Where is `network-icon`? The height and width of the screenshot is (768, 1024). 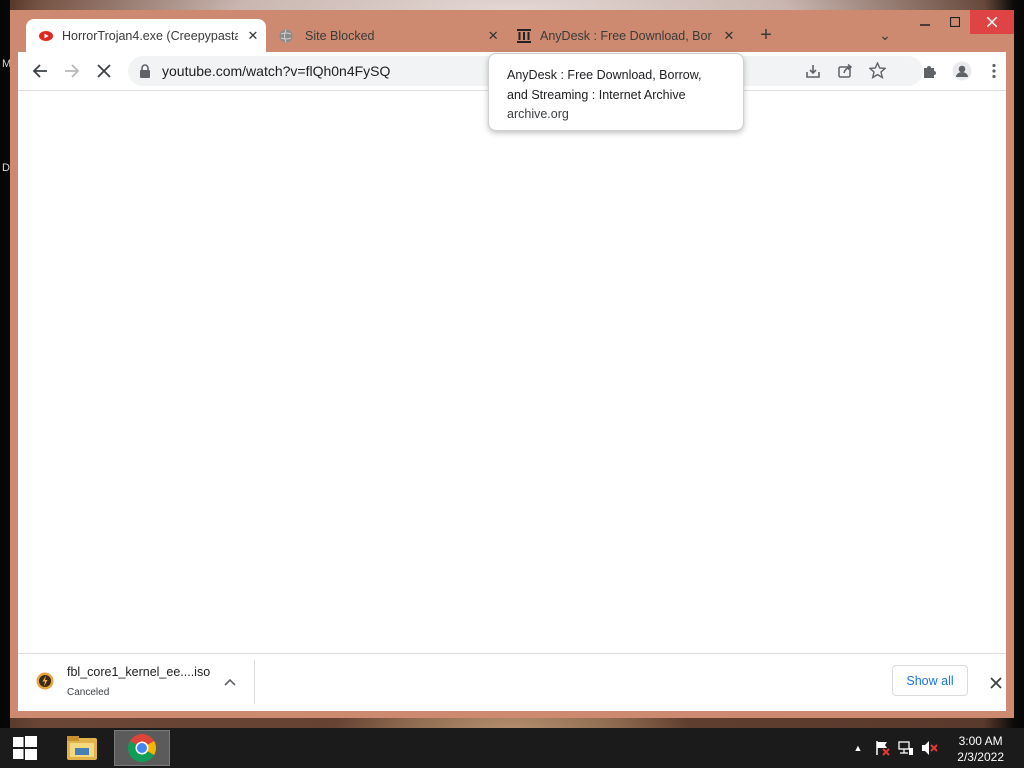
network-icon is located at coordinates (906, 748).